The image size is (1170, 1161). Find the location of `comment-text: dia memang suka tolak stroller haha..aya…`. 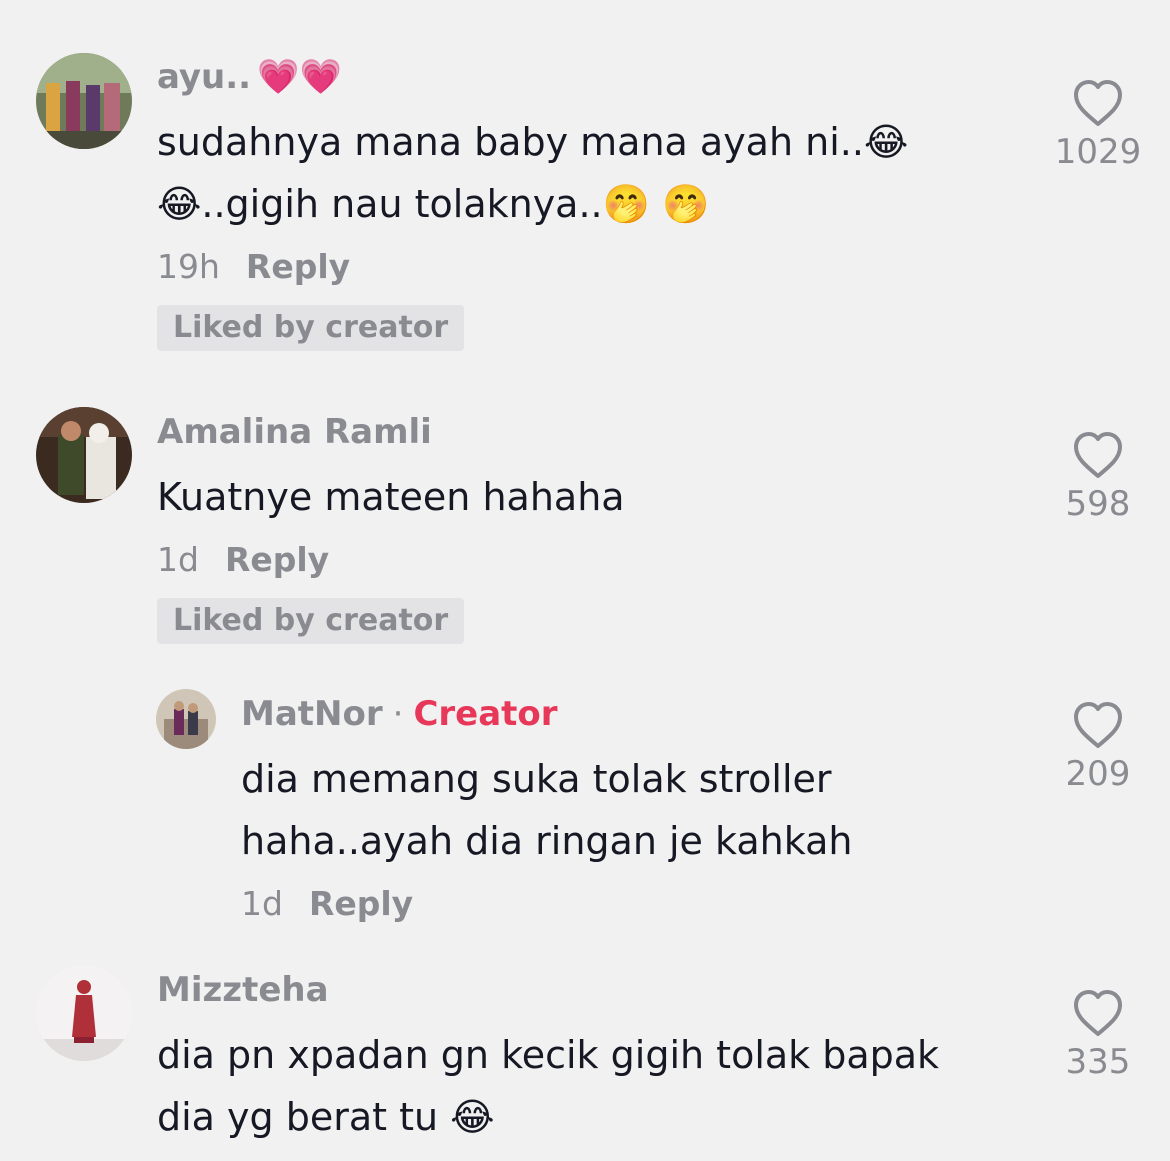

comment-text: dia memang suka tolak stroller haha..aya… is located at coordinates (546, 810).